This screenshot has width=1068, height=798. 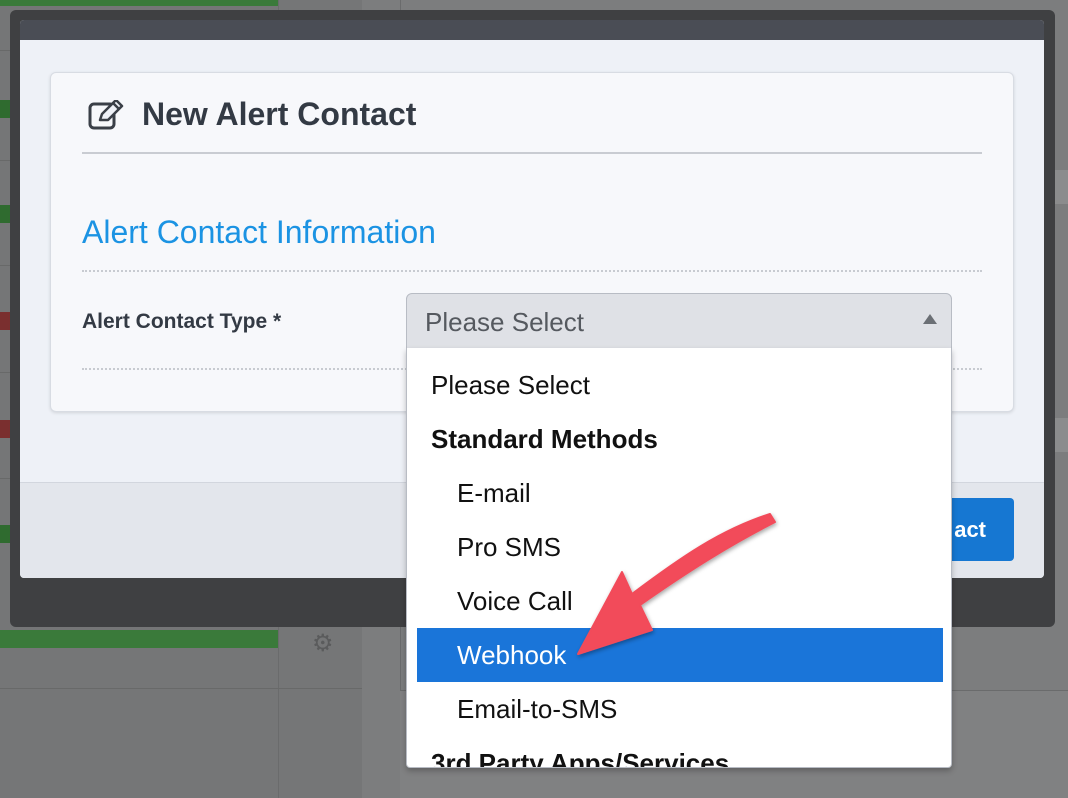 What do you see at coordinates (532, 30) in the screenshot?
I see `modal-header-bar` at bounding box center [532, 30].